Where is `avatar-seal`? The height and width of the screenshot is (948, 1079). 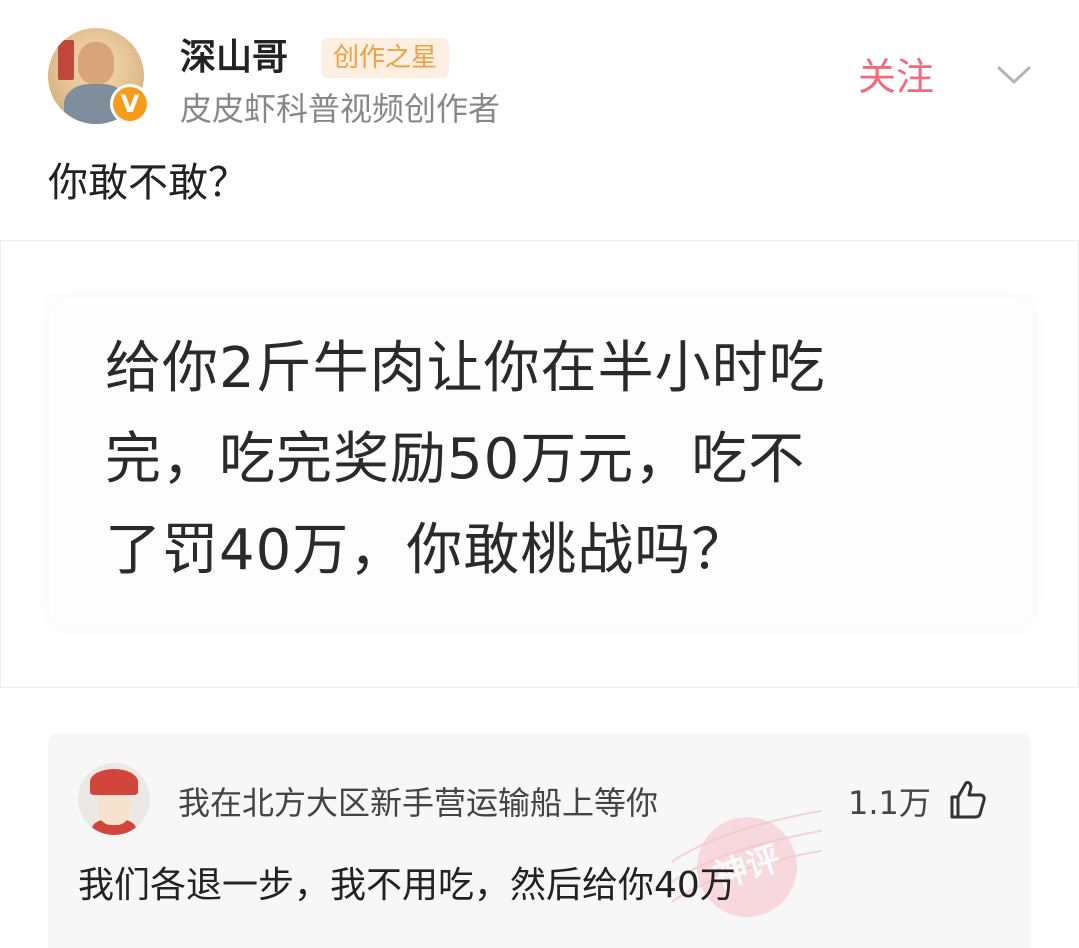 avatar-seal is located at coordinates (66, 60).